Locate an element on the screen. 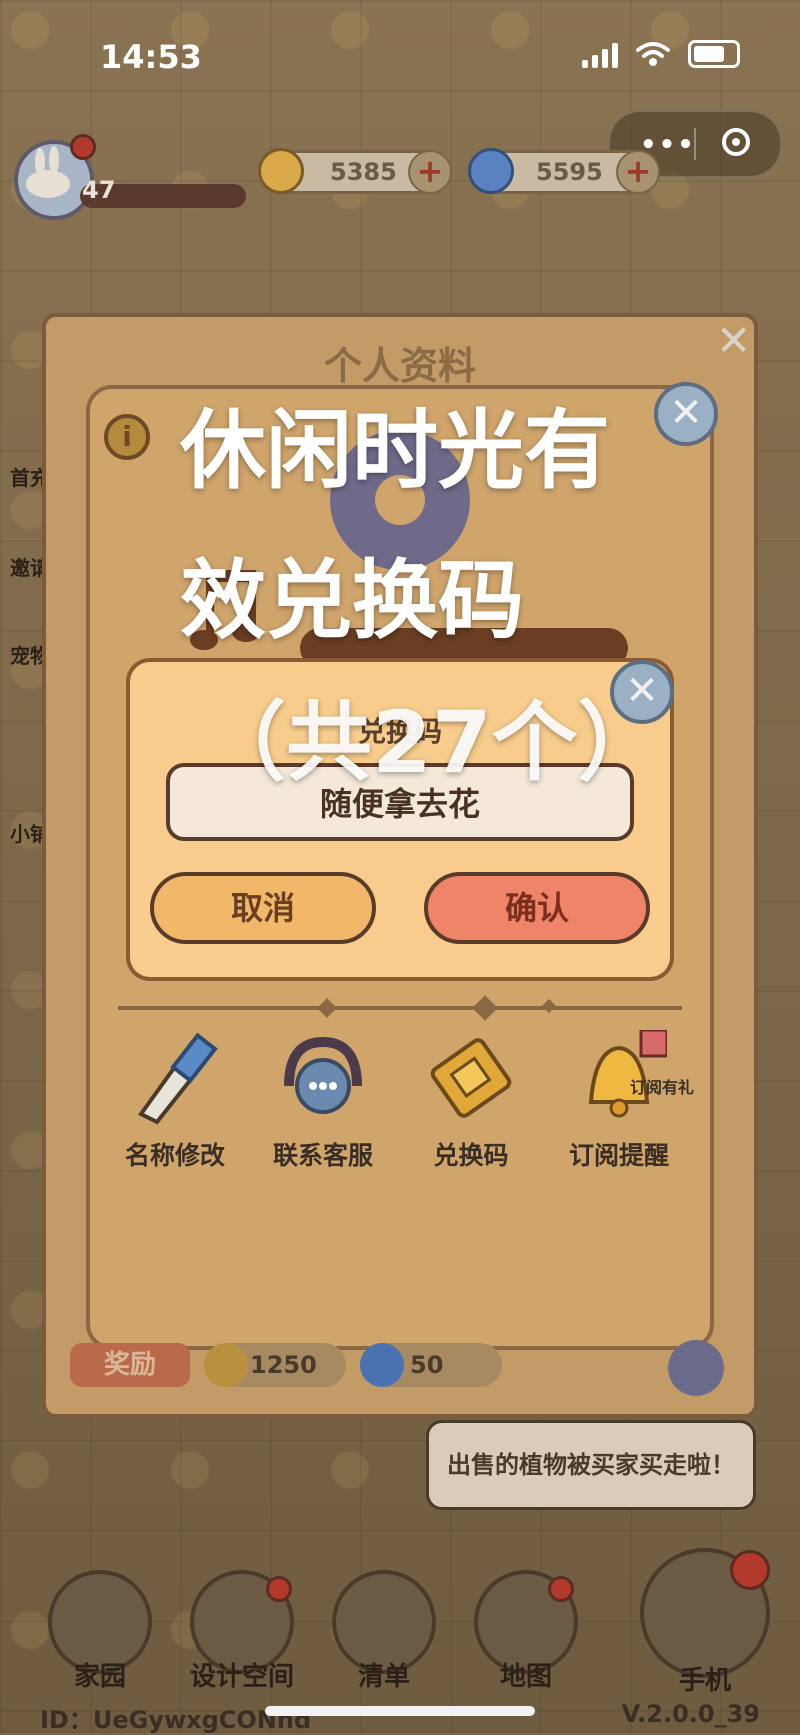 The height and width of the screenshot is (1735, 800). wifi-icon is located at coordinates (653, 54).